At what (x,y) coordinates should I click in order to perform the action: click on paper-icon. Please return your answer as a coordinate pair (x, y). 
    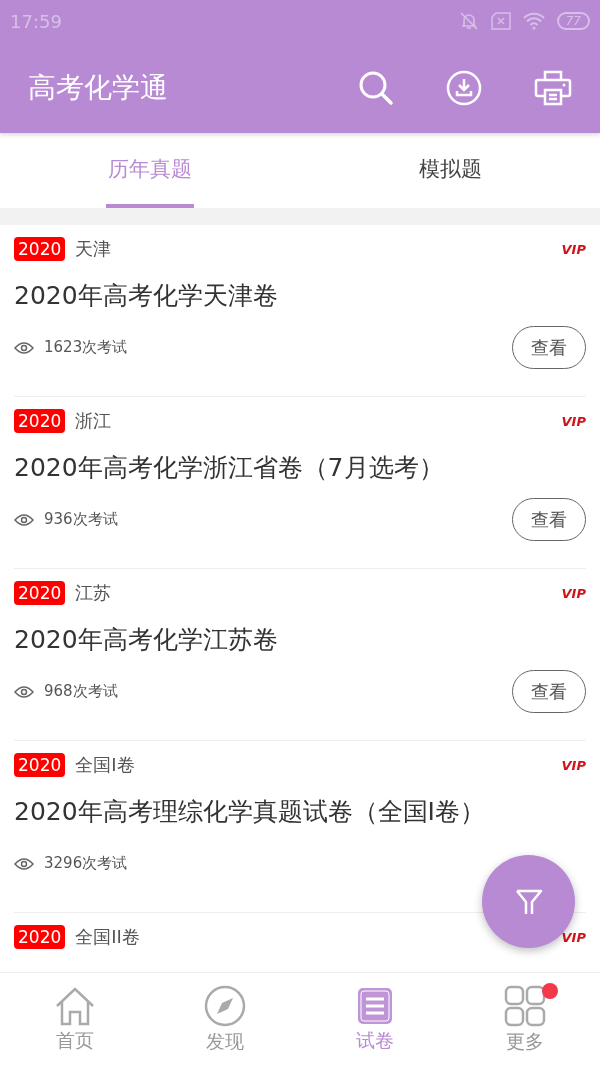
    Looking at the image, I should click on (375, 1006).